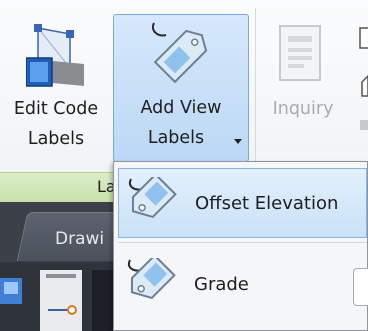 This screenshot has height=331, width=368. Describe the element at coordinates (56, 109) in the screenshot. I see `edit-code-labels-line1: Edit Code` at that location.